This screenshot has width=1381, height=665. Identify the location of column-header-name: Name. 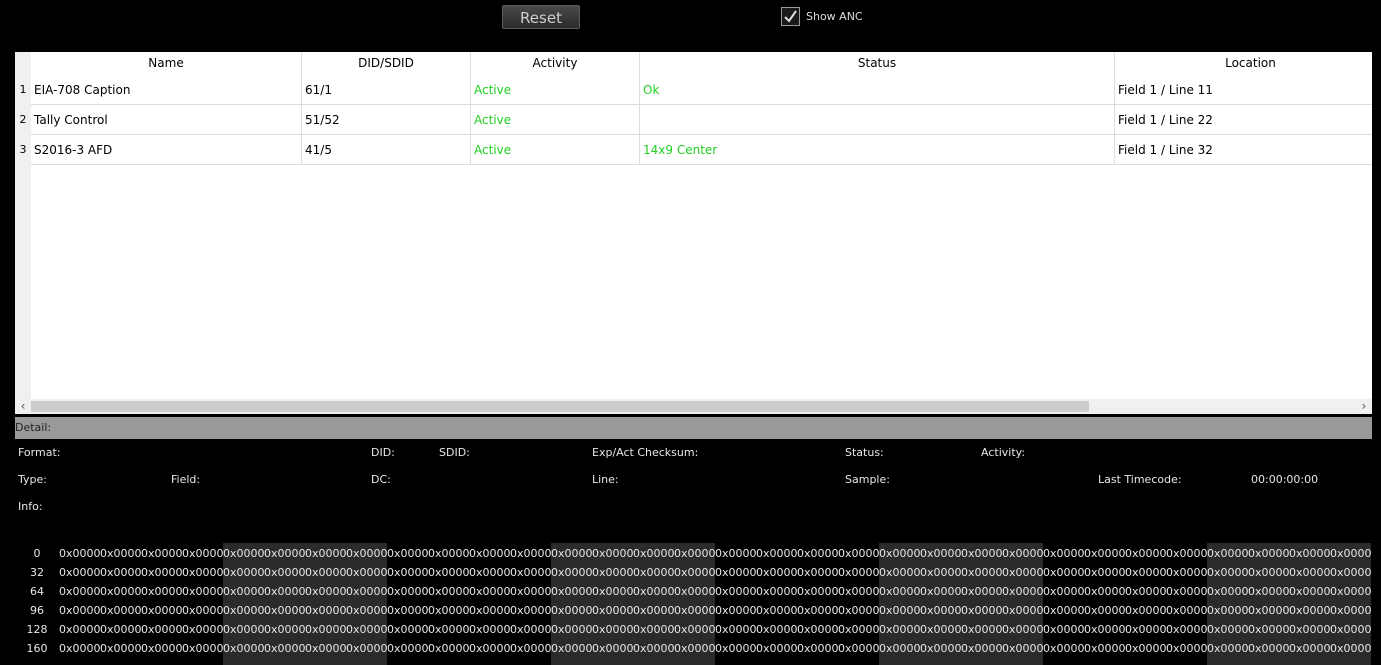
(166, 63).